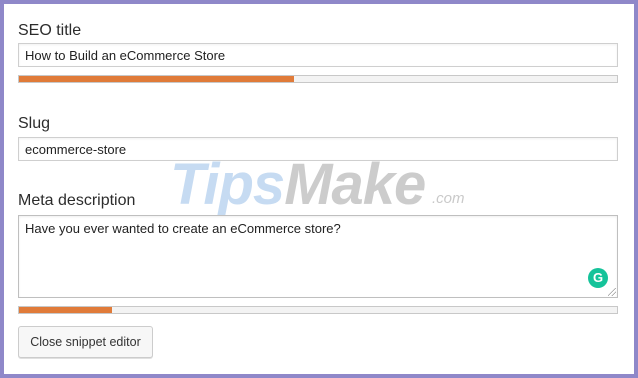 The image size is (638, 378). Describe the element at coordinates (612, 292) in the screenshot. I see `resize-handle-icon` at that location.